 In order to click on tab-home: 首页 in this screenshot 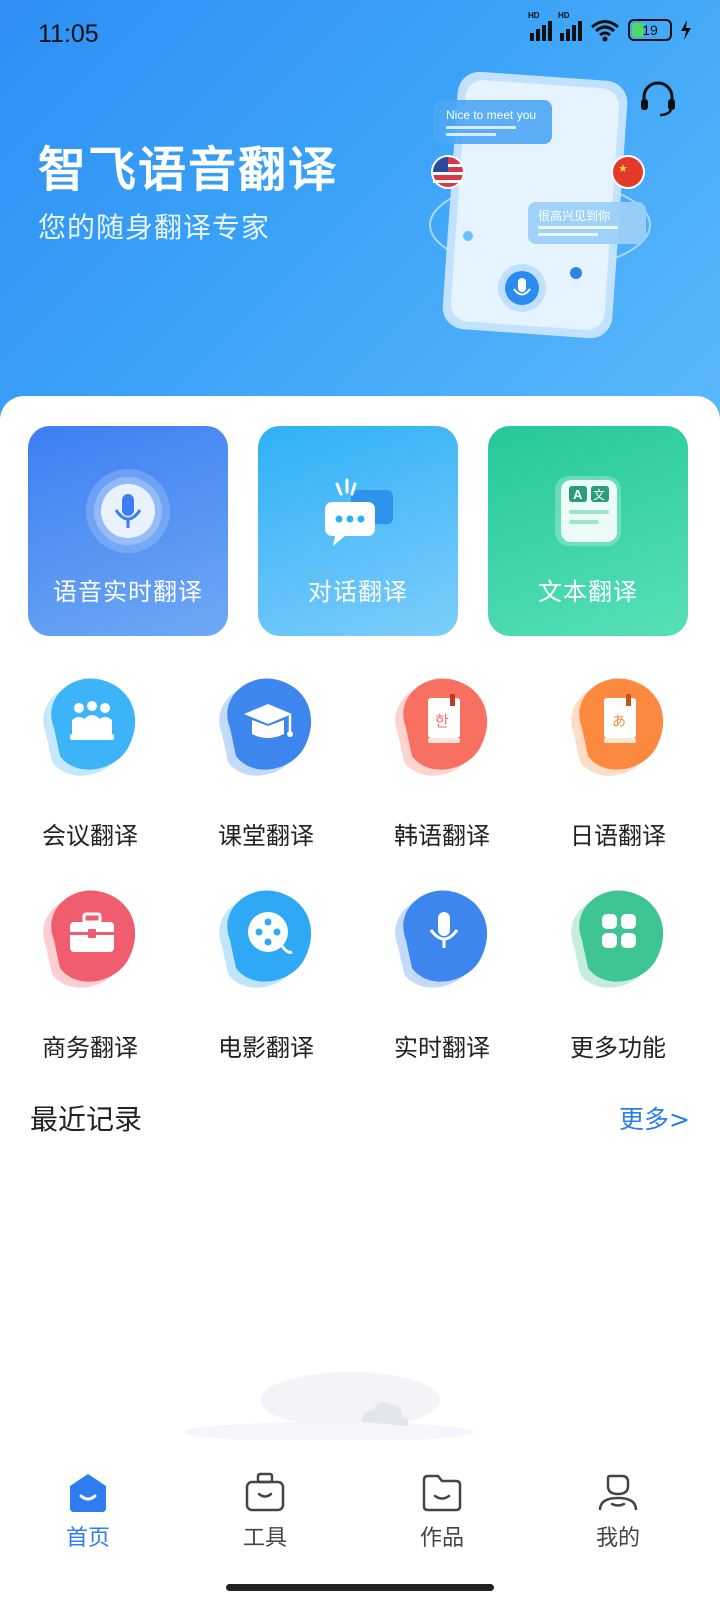, I will do `click(88, 1511)`.